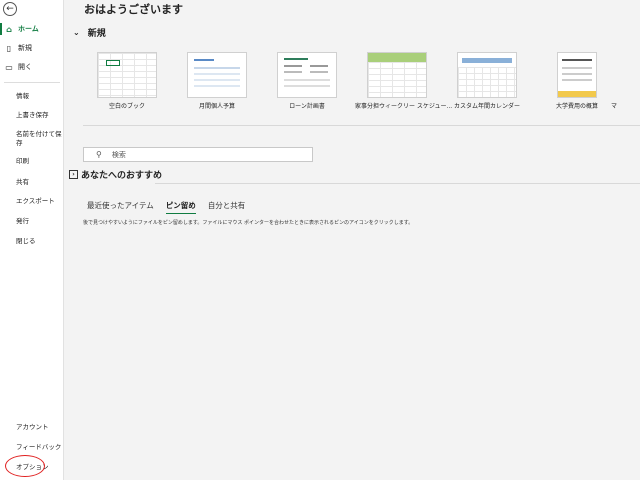 The height and width of the screenshot is (480, 640). What do you see at coordinates (39, 221) in the screenshot?
I see `sidebar-item-publish: 発行` at bounding box center [39, 221].